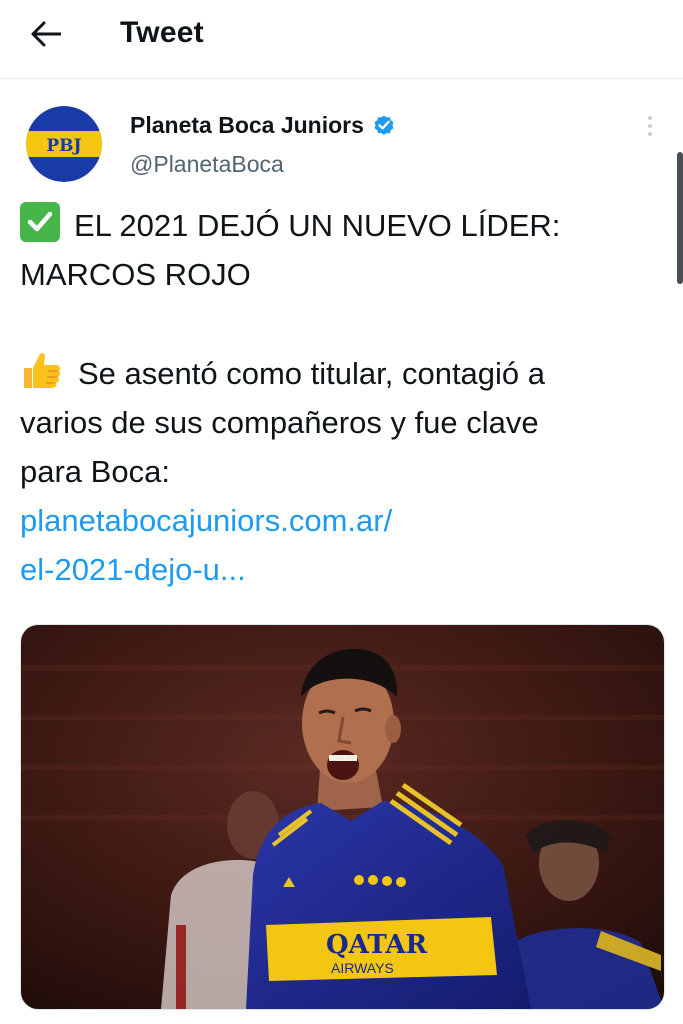 The height and width of the screenshot is (1024, 683). Describe the element at coordinates (135, 274) in the screenshot. I see `tweet-headline-2: MARCOS ROJO` at that location.